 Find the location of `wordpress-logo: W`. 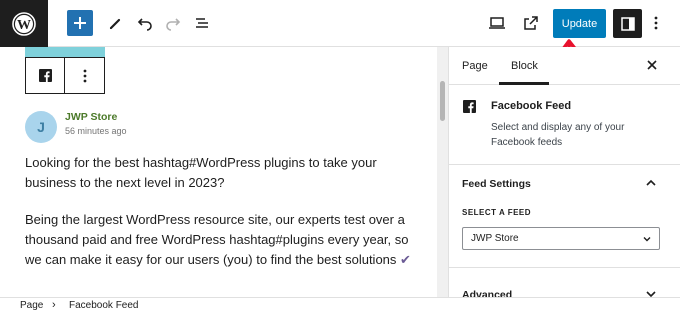

wordpress-logo: W is located at coordinates (24, 23).